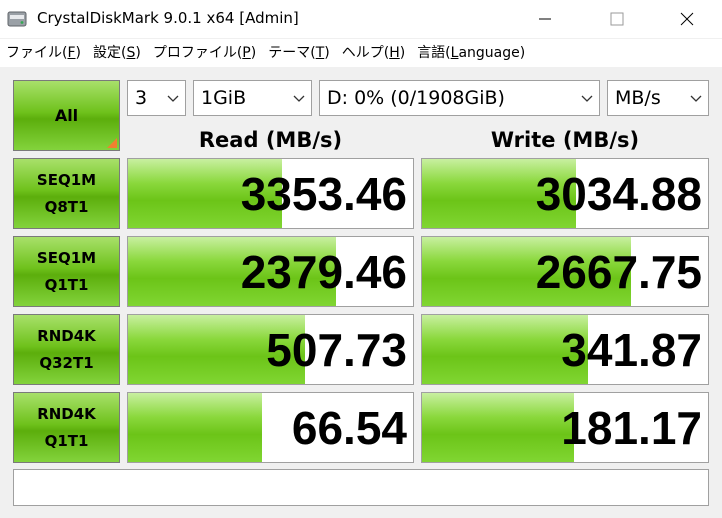 This screenshot has height=518, width=722. What do you see at coordinates (168, 18) in the screenshot?
I see `window-title: CrystalDiskMark 9.0.1 x64 [Admin]` at bounding box center [168, 18].